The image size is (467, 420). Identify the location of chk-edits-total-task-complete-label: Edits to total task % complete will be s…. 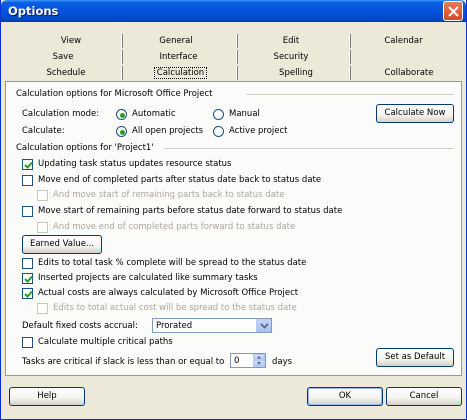
(172, 263).